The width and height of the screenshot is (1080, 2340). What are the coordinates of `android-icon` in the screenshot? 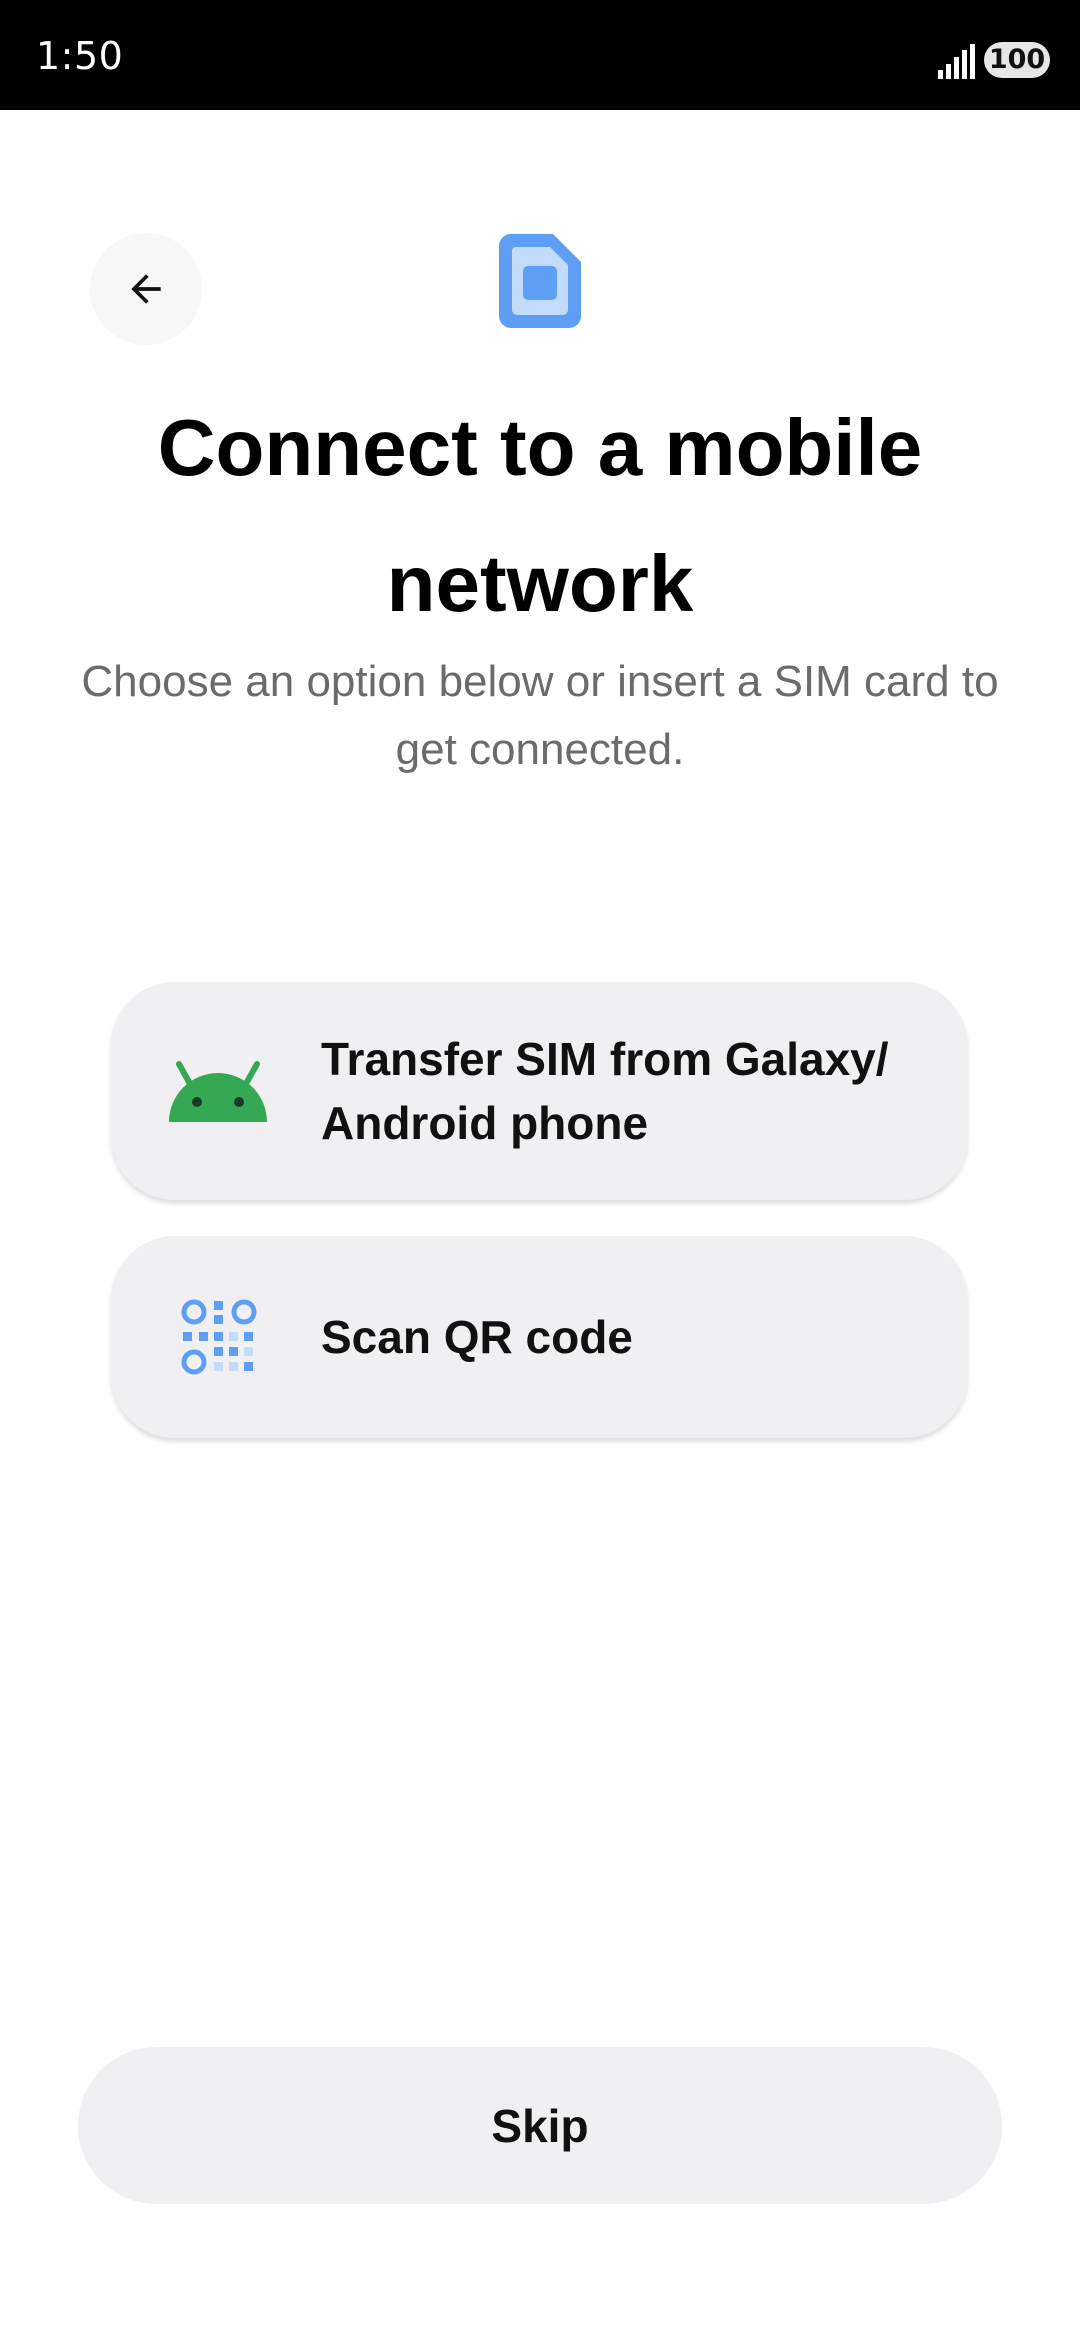 It's located at (218, 1091).